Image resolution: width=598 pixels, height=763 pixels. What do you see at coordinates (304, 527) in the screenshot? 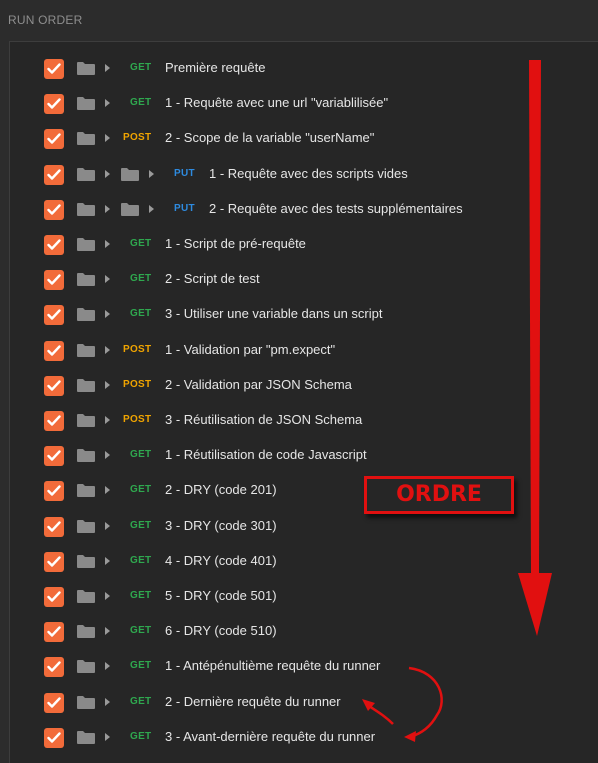
I see `request-row: GET 3 - DRY (code 301)` at bounding box center [304, 527].